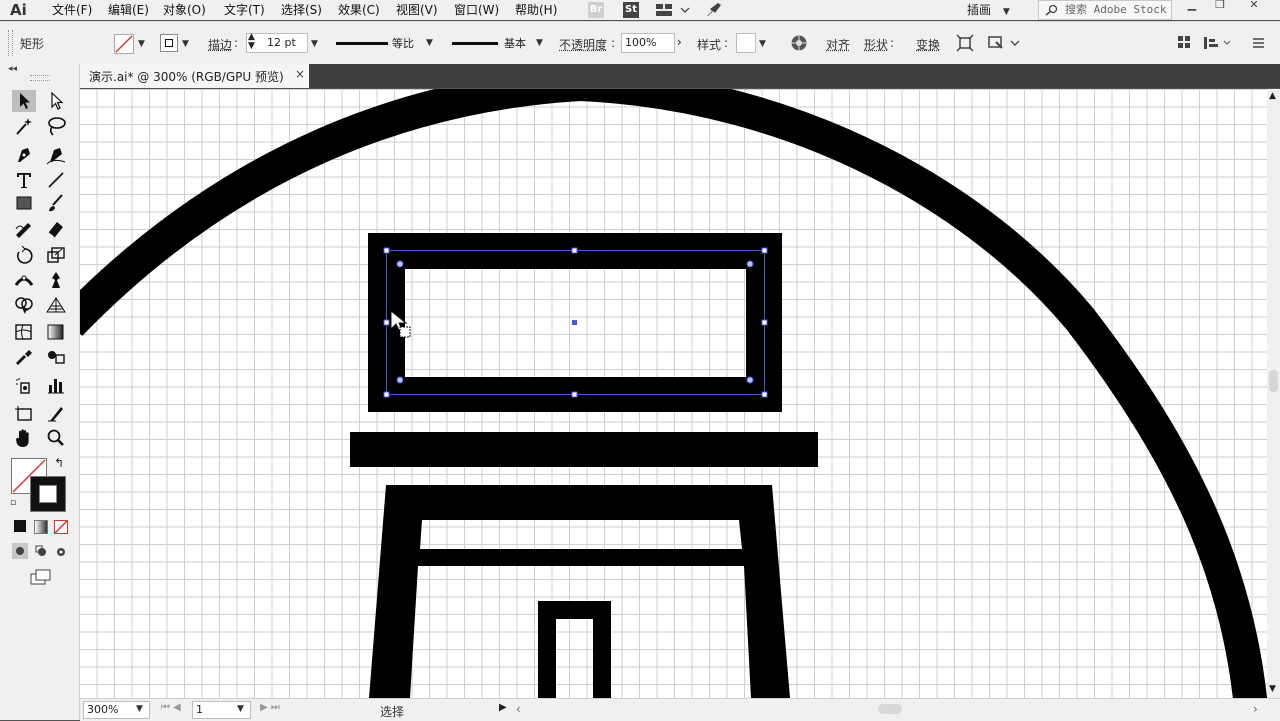  Describe the element at coordinates (40, 78) in the screenshot. I see `panel-grip` at that location.